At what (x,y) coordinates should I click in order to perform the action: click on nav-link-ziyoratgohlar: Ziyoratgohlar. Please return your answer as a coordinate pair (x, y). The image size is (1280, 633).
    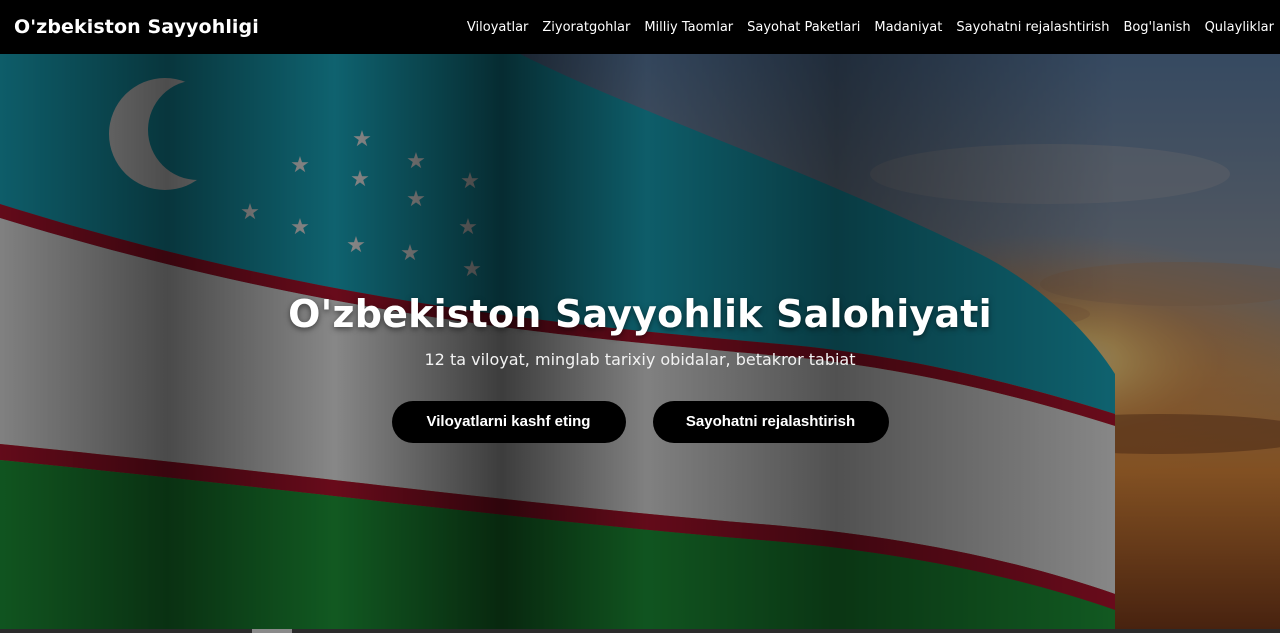
    Looking at the image, I should click on (586, 27).